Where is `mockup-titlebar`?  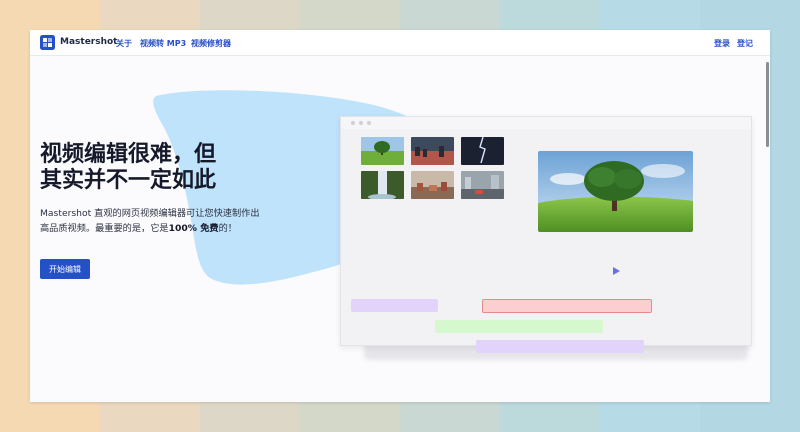
mockup-titlebar is located at coordinates (546, 123).